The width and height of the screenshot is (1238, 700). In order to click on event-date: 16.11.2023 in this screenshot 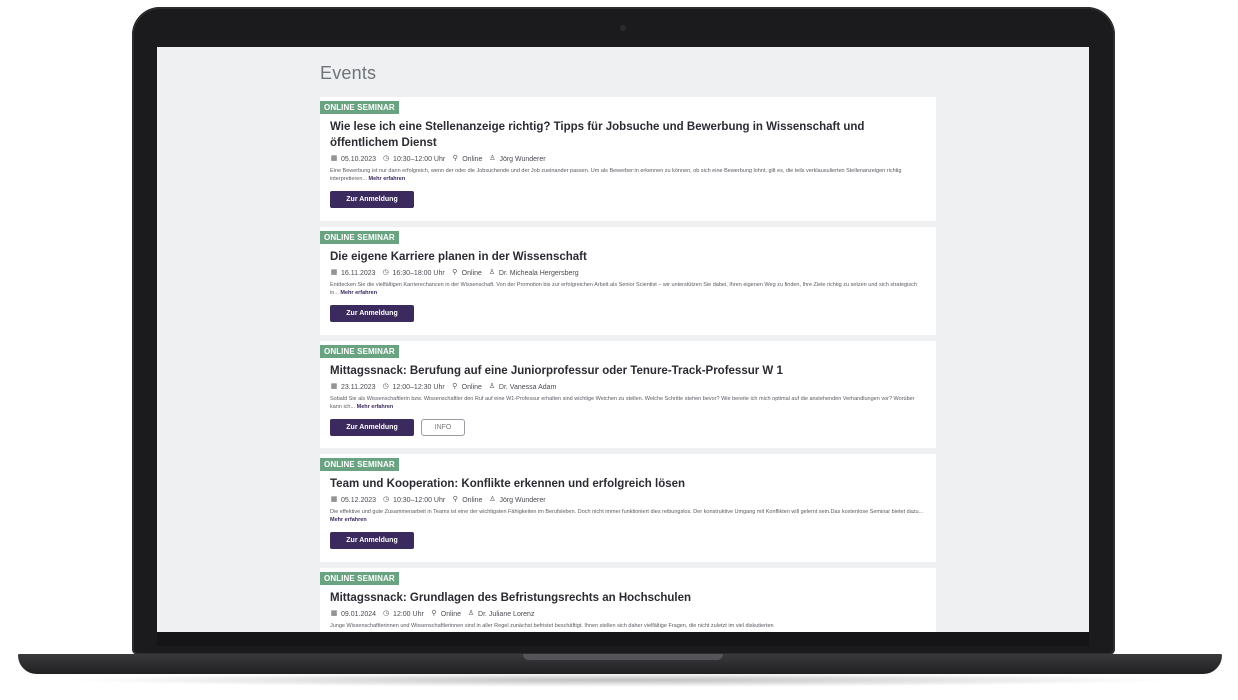, I will do `click(358, 273)`.